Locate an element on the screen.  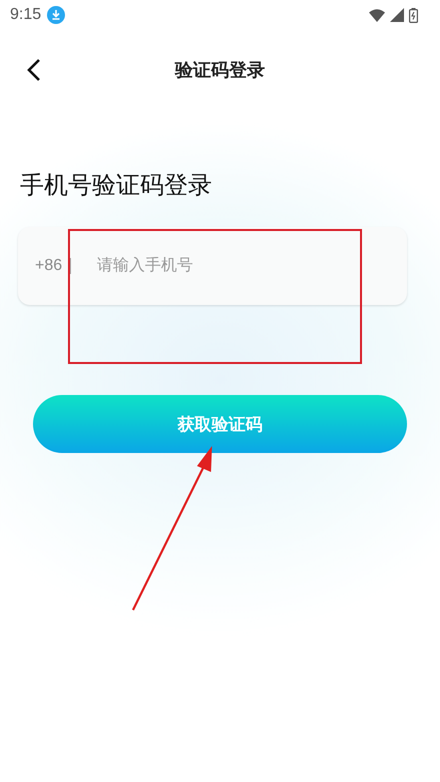
login-heading: 手机号验证码登录 is located at coordinates (116, 185).